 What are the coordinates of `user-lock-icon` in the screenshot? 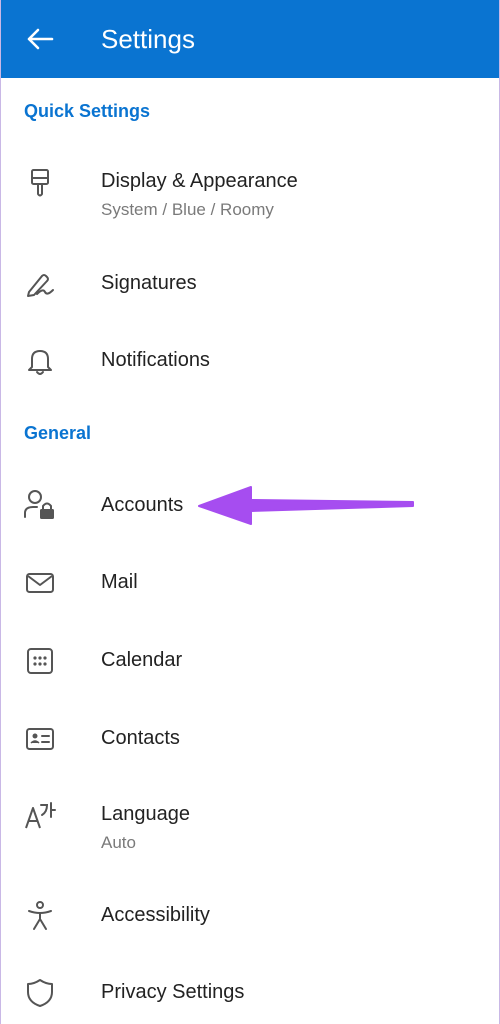 It's located at (40, 505).